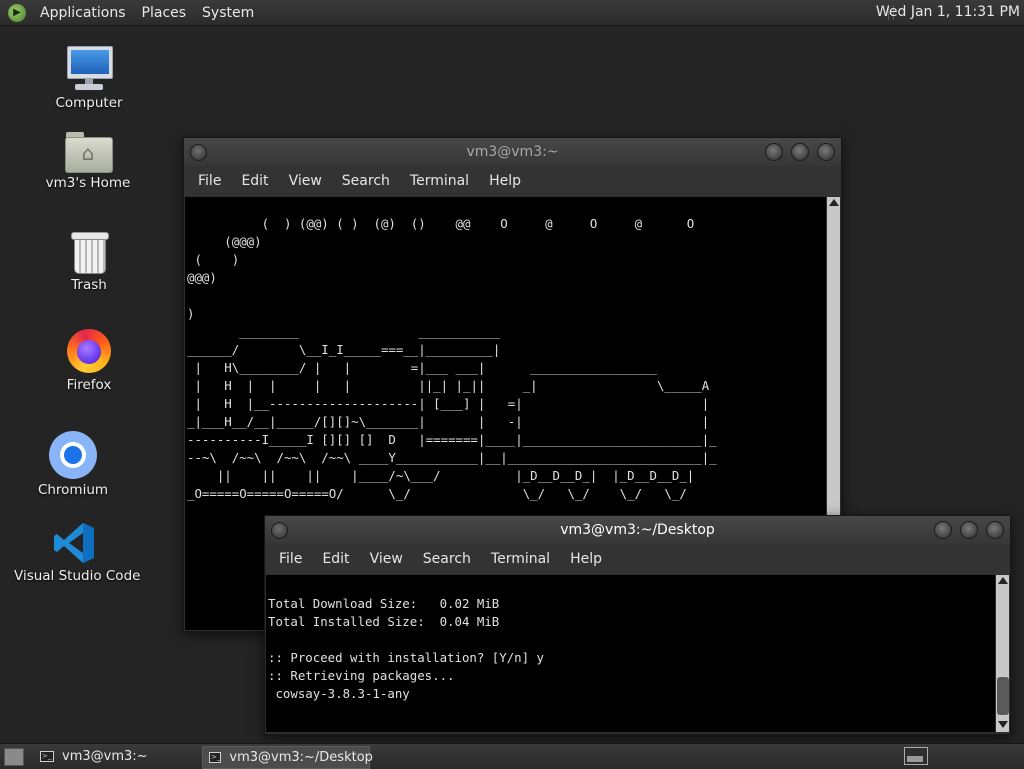 This screenshot has height=769, width=1024. I want to click on desktop-icon-trash: Trash, so click(89, 261).